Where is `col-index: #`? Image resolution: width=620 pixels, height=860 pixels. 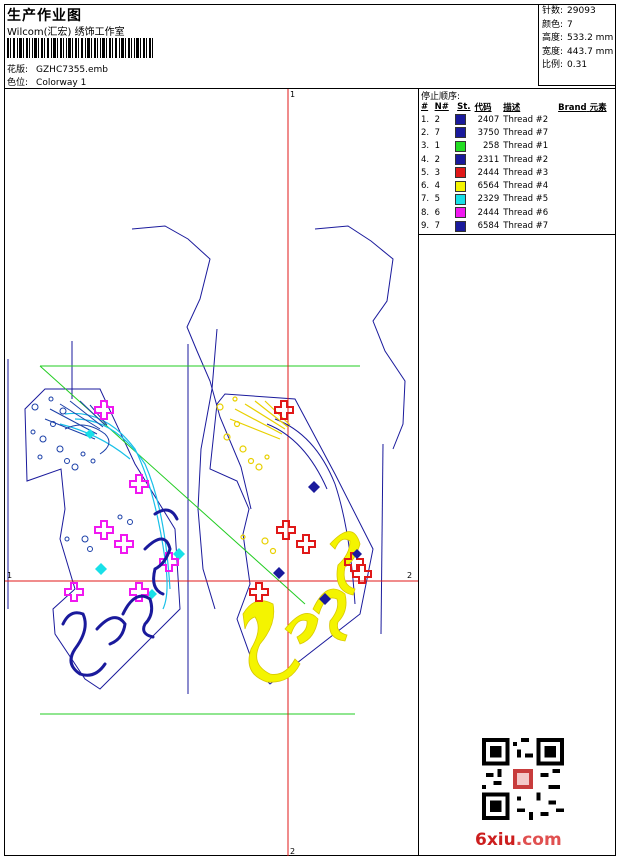
col-index: # is located at coordinates (425, 107).